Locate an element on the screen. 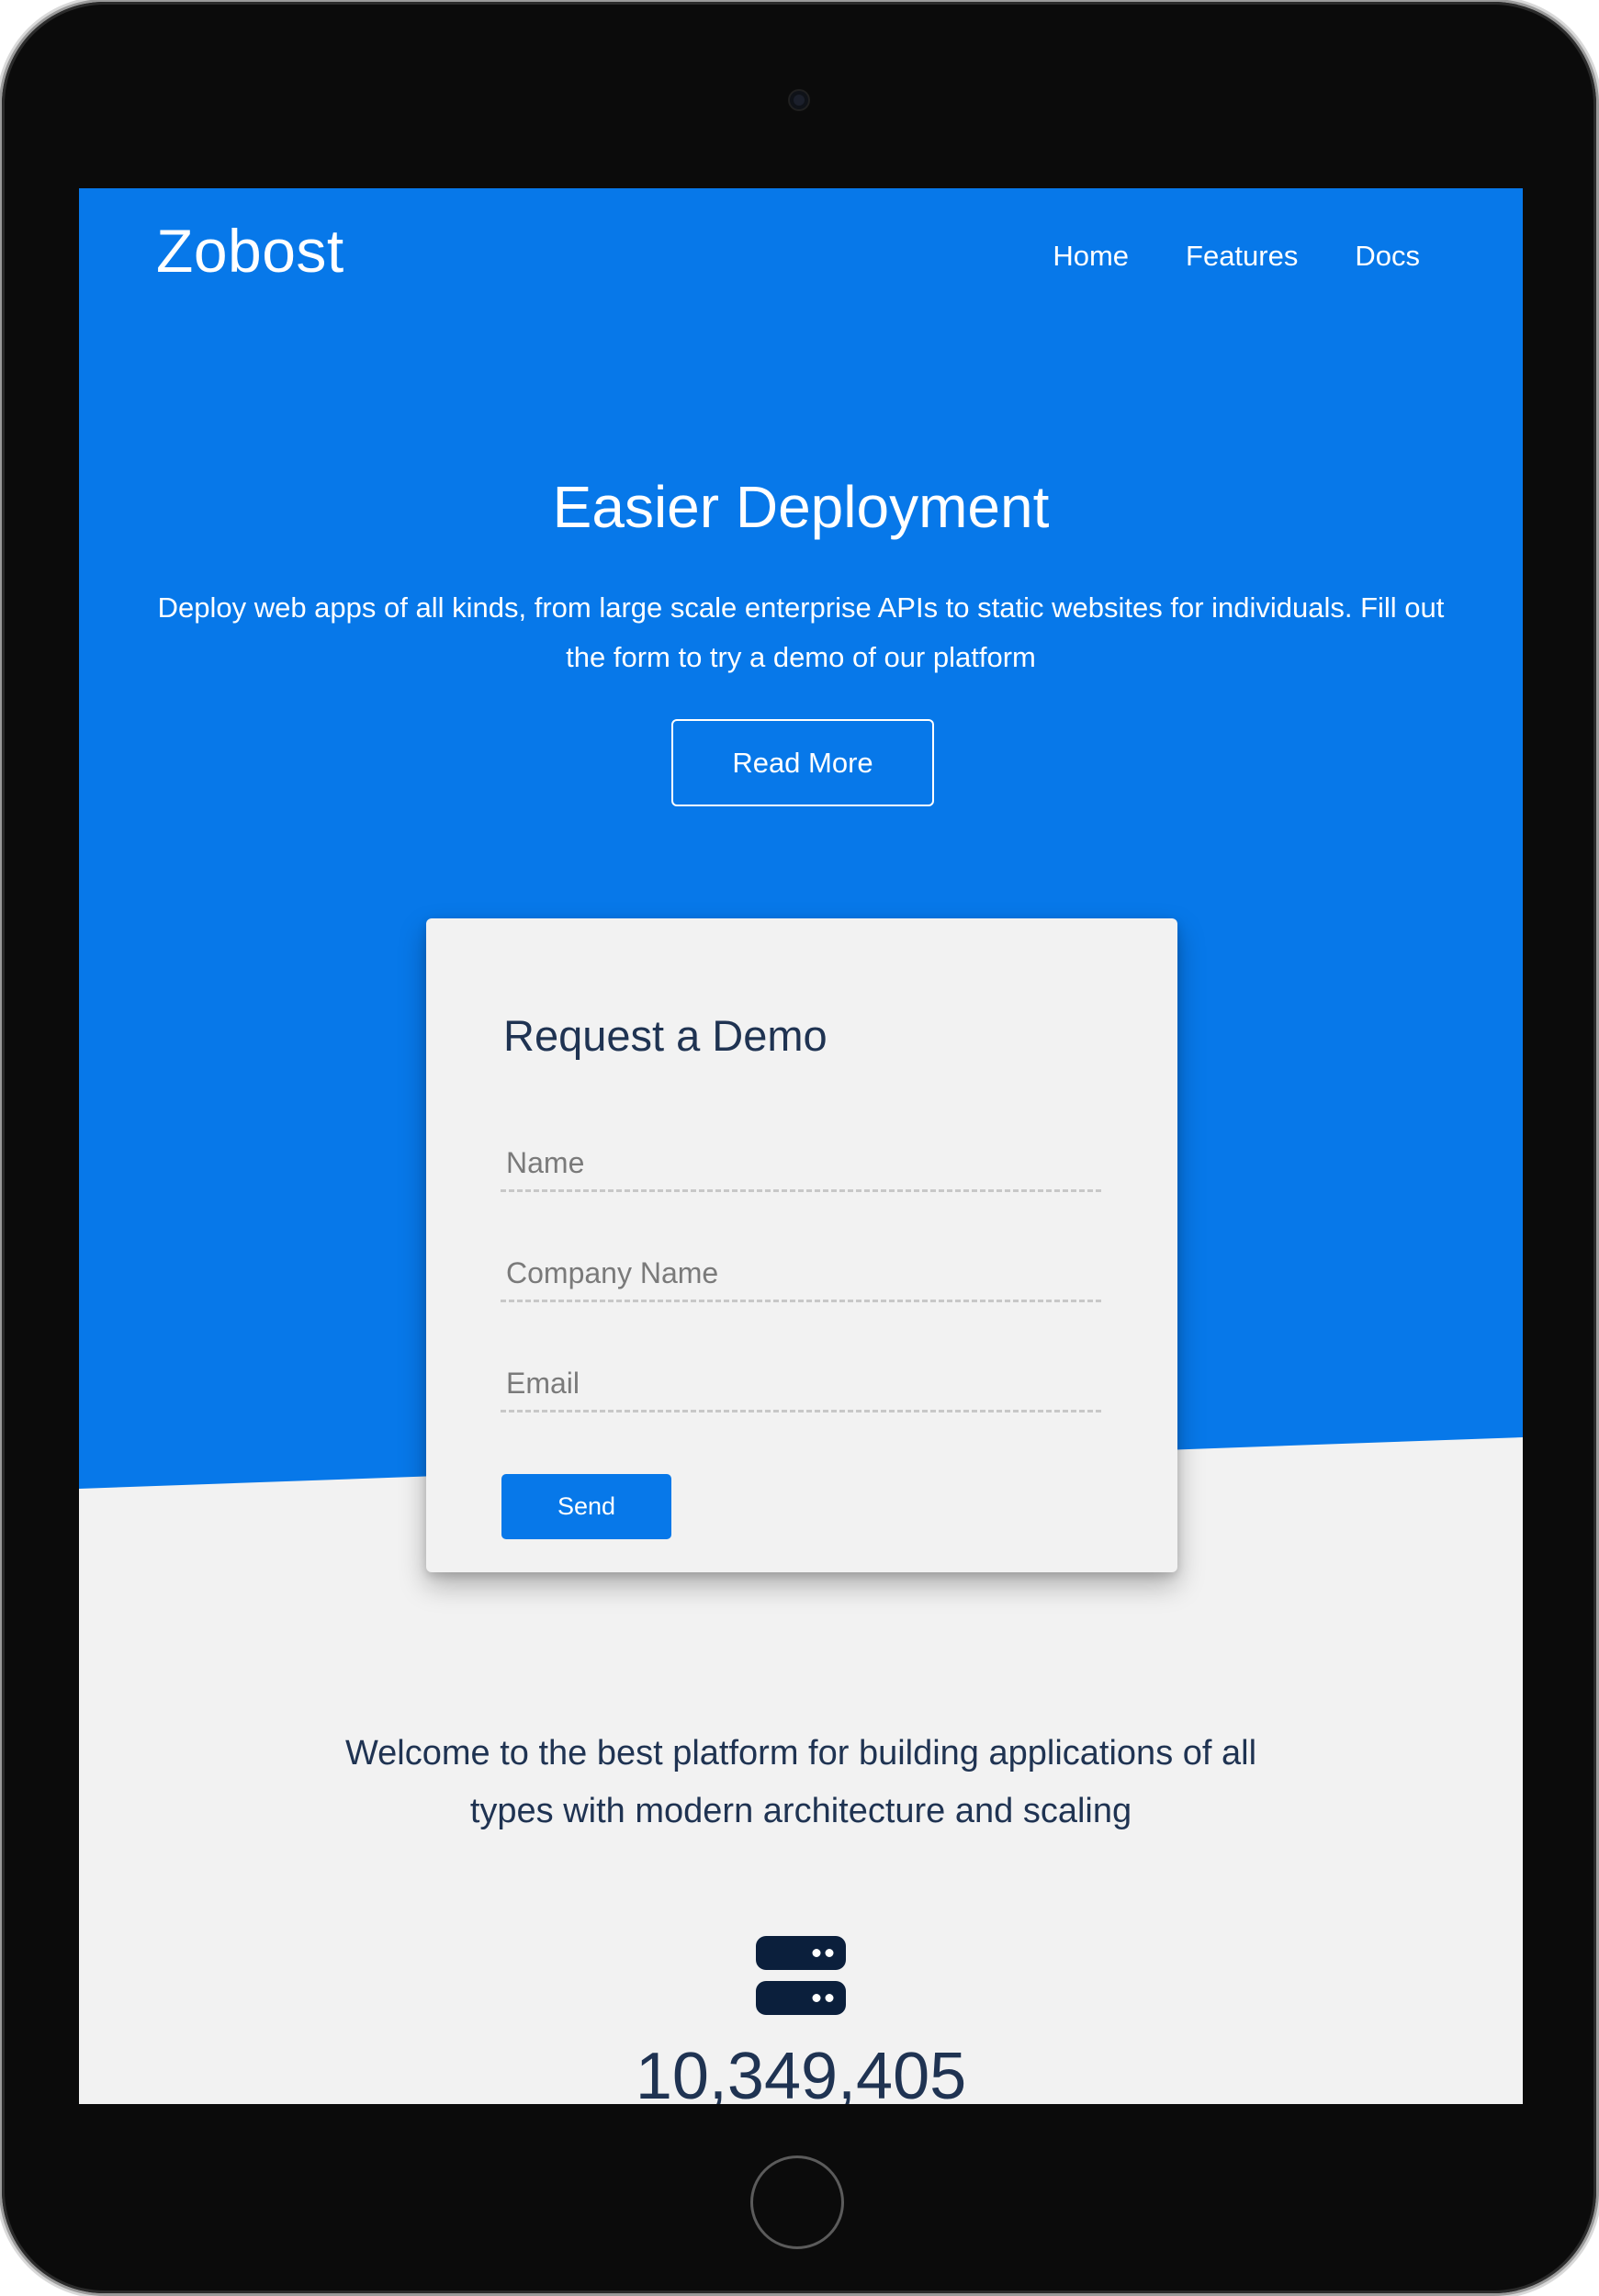 This screenshot has width=1599, height=2296. camera-icon is located at coordinates (799, 100).